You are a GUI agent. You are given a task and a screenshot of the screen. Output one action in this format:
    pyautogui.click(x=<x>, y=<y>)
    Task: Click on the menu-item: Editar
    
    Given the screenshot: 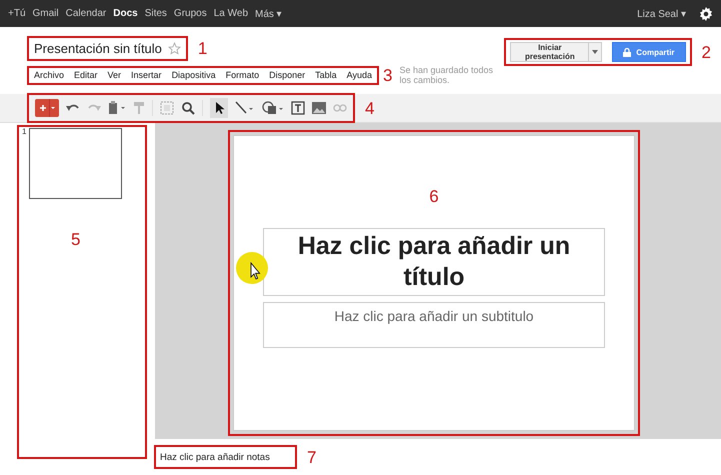 What is the action you would take?
    pyautogui.click(x=86, y=75)
    